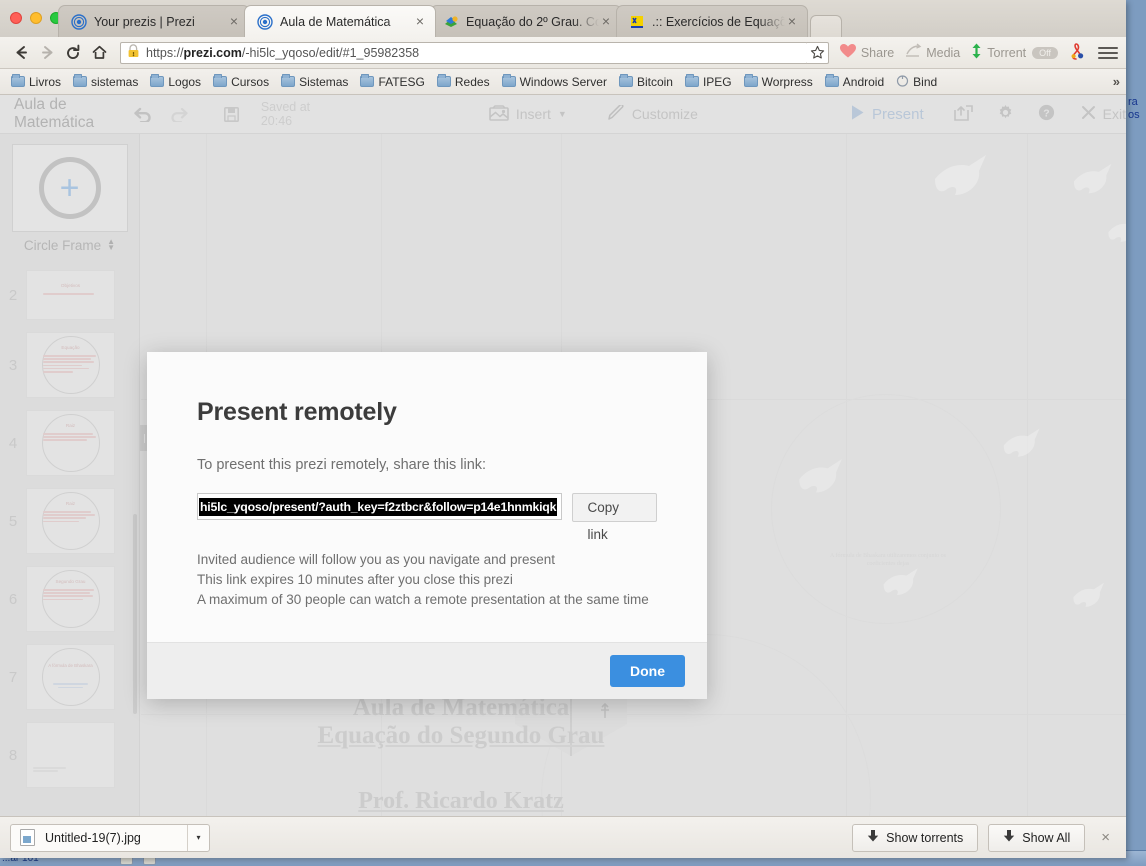 This screenshot has height=866, width=1146. Describe the element at coordinates (902, 82) in the screenshot. I see `bind-icon` at that location.